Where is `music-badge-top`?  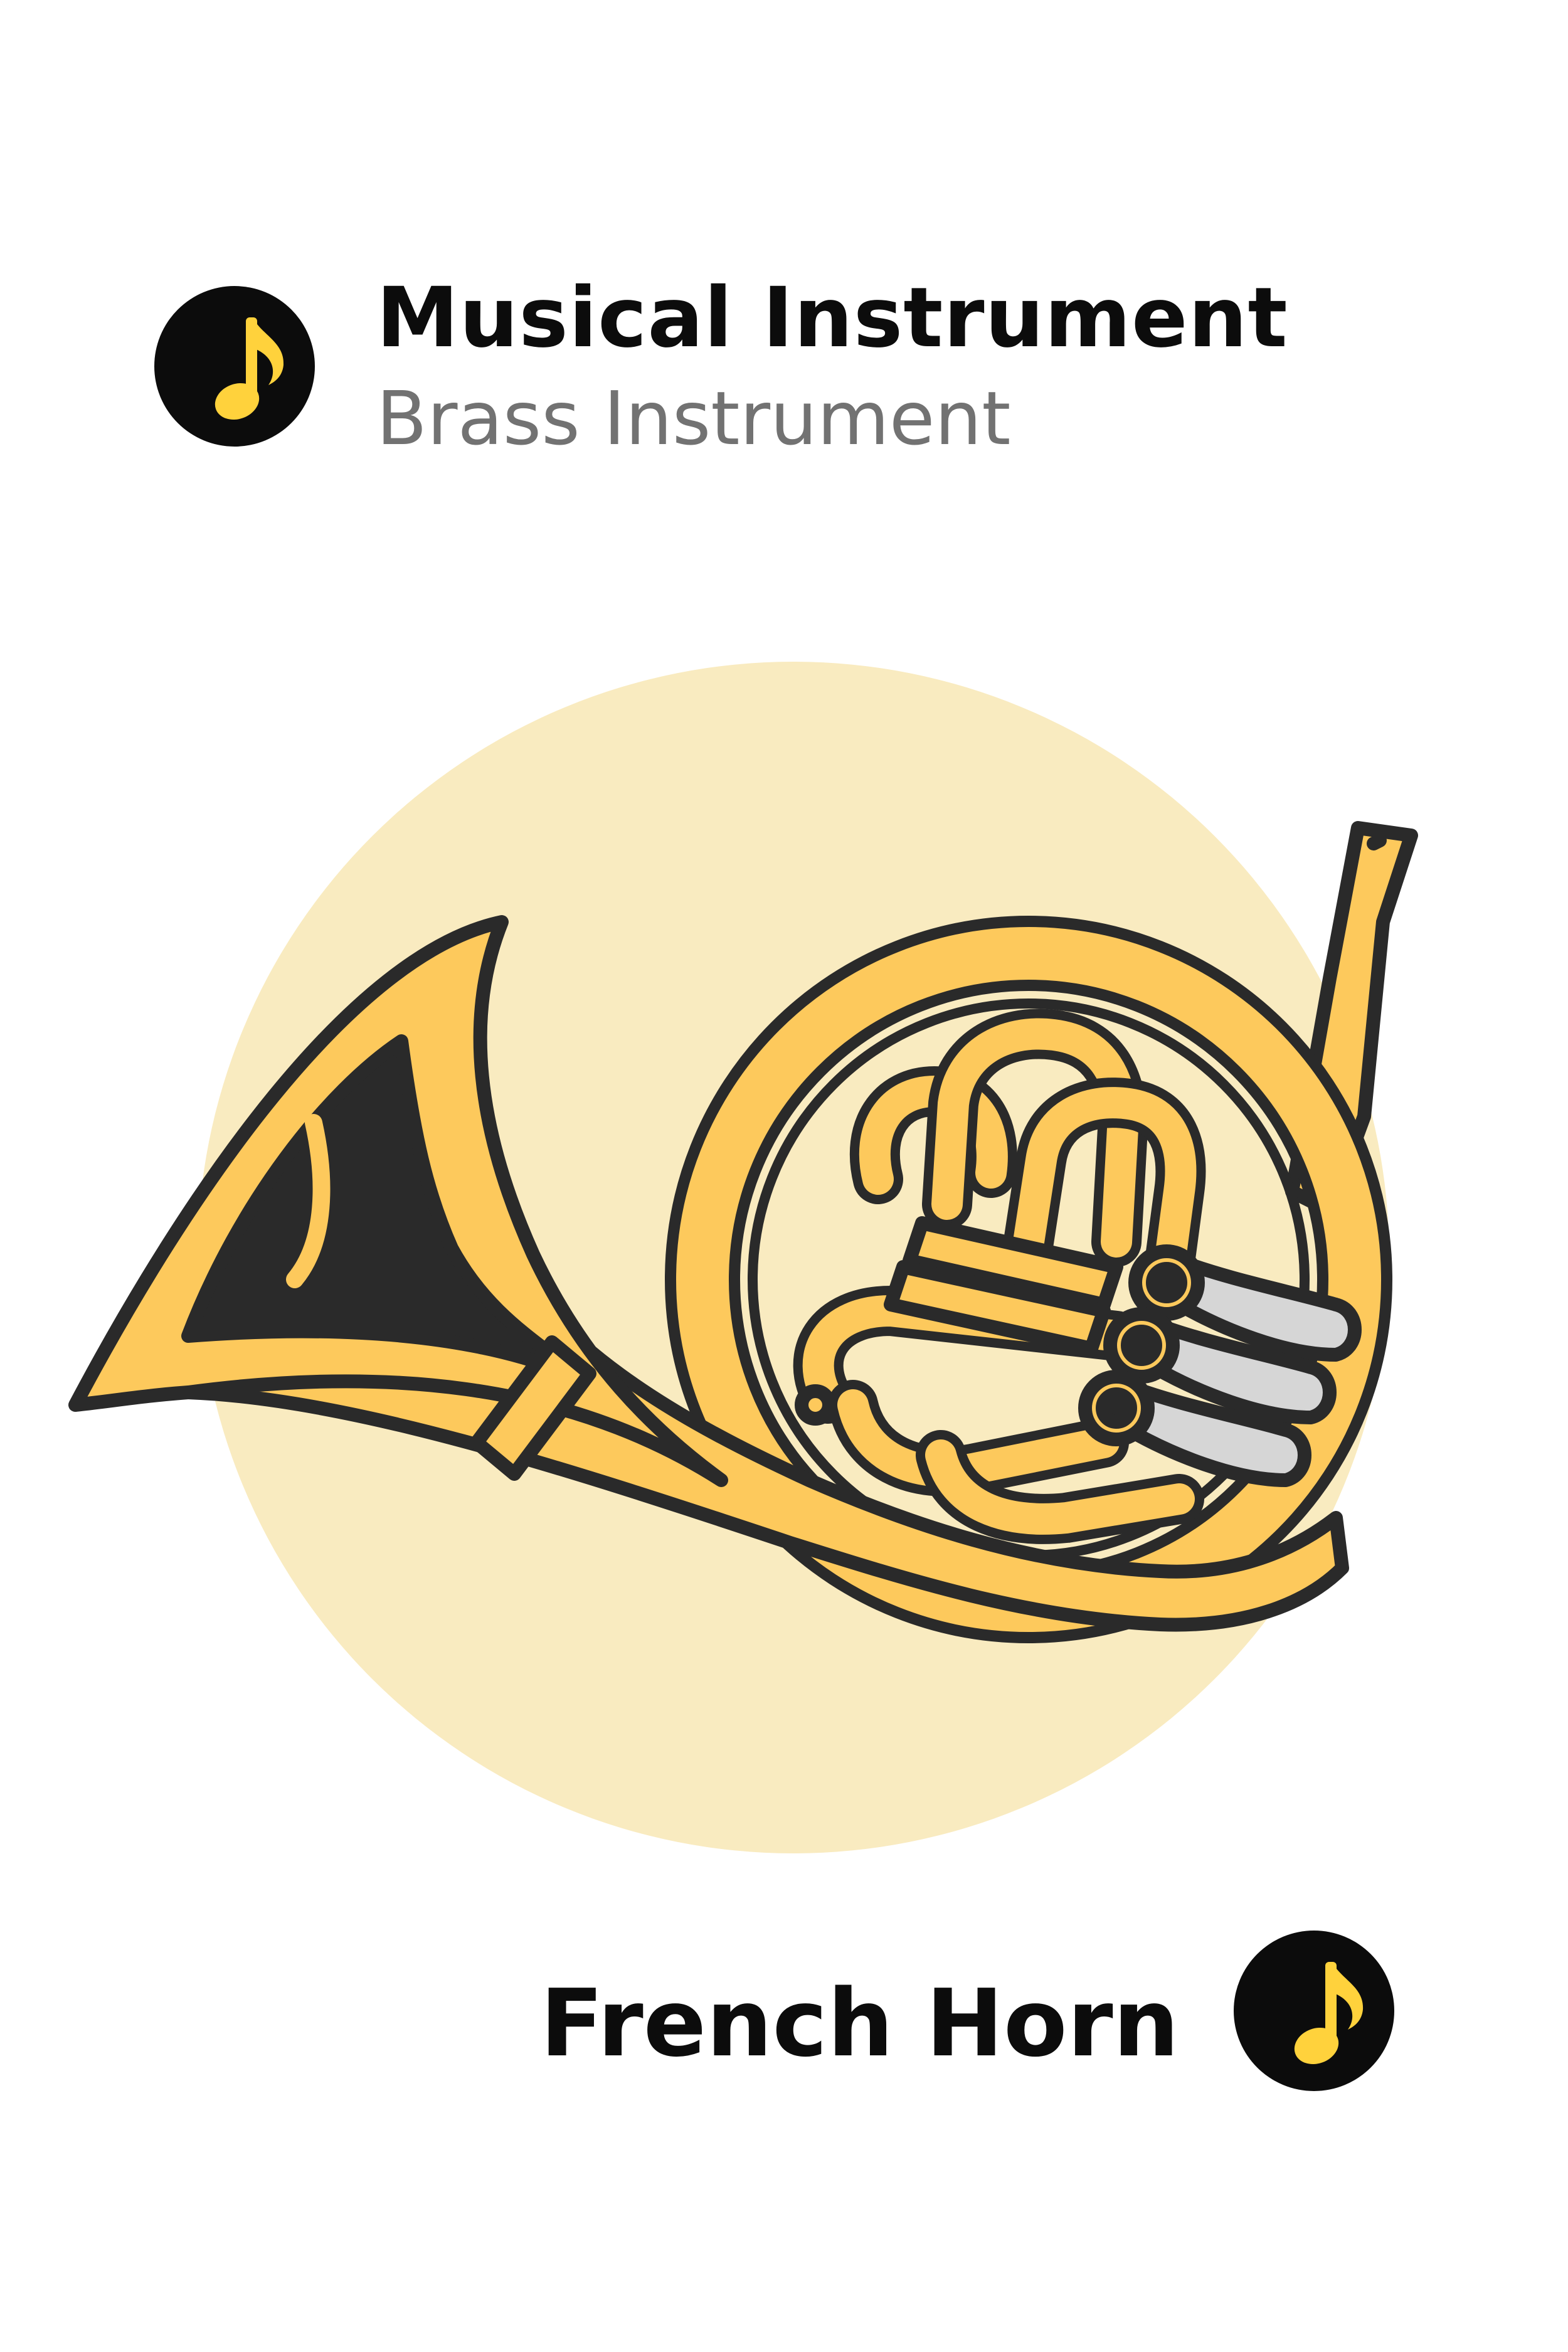 music-badge-top is located at coordinates (235, 366).